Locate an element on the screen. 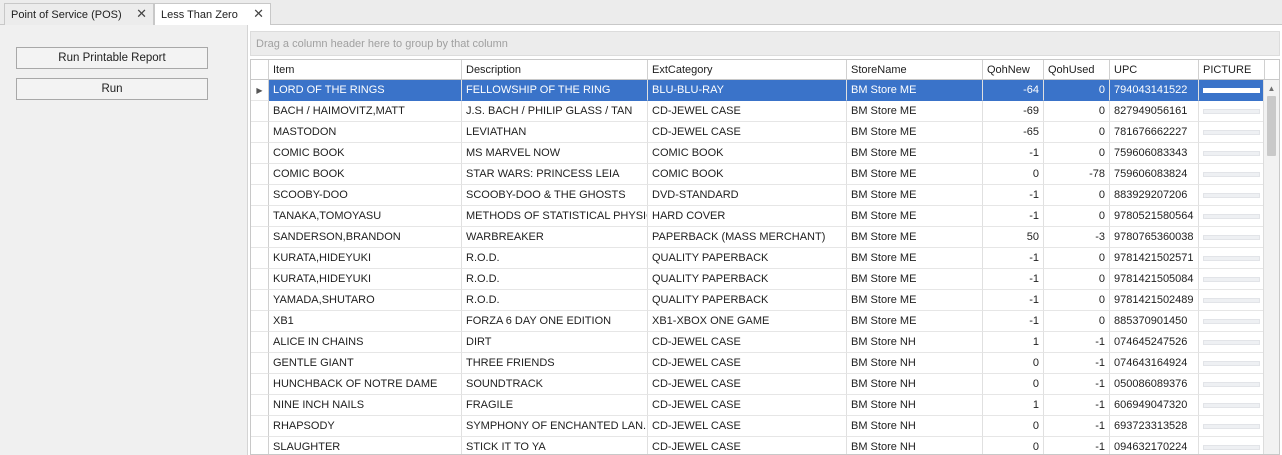 This screenshot has height=455, width=1282. cell-item: NINE INCH NAILS is located at coordinates (365, 405).